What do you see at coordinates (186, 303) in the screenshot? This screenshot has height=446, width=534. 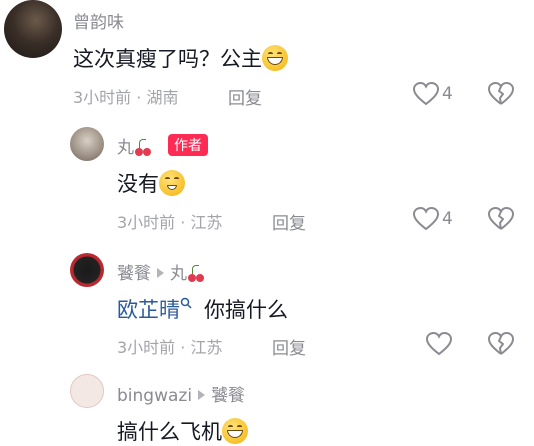 I see `search-icon` at bounding box center [186, 303].